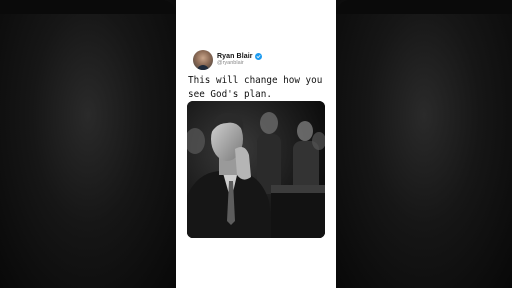 Image resolution: width=512 pixels, height=288 pixels. What do you see at coordinates (258, 57) in the screenshot?
I see `verified-badge-icon` at bounding box center [258, 57].